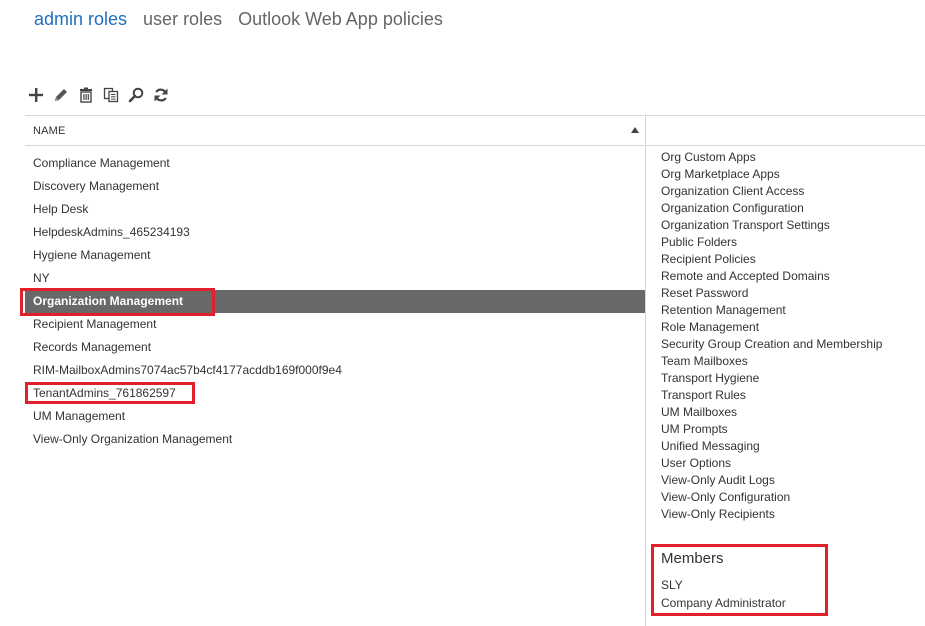 The width and height of the screenshot is (925, 626). Describe the element at coordinates (708, 259) in the screenshot. I see `role-item: Recipient Policies` at that location.